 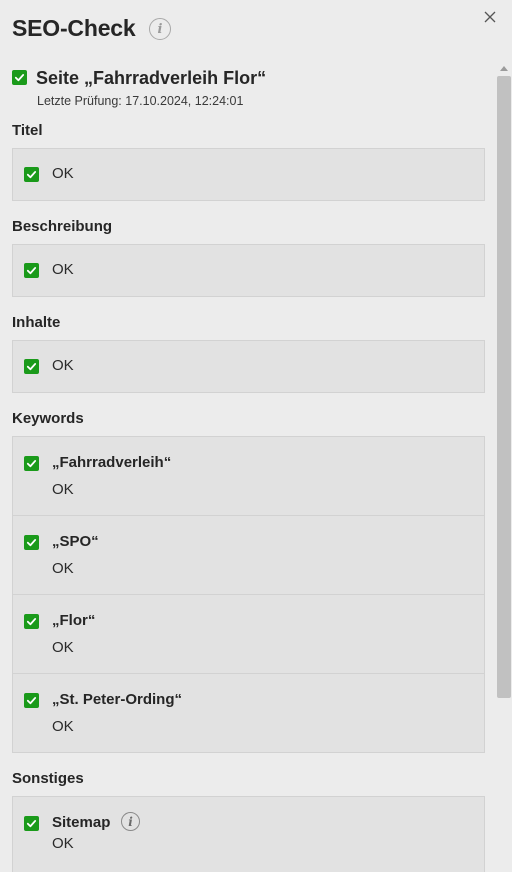 What do you see at coordinates (112, 462) in the screenshot?
I see `keyword-name: „Fahrradverleih“` at bounding box center [112, 462].